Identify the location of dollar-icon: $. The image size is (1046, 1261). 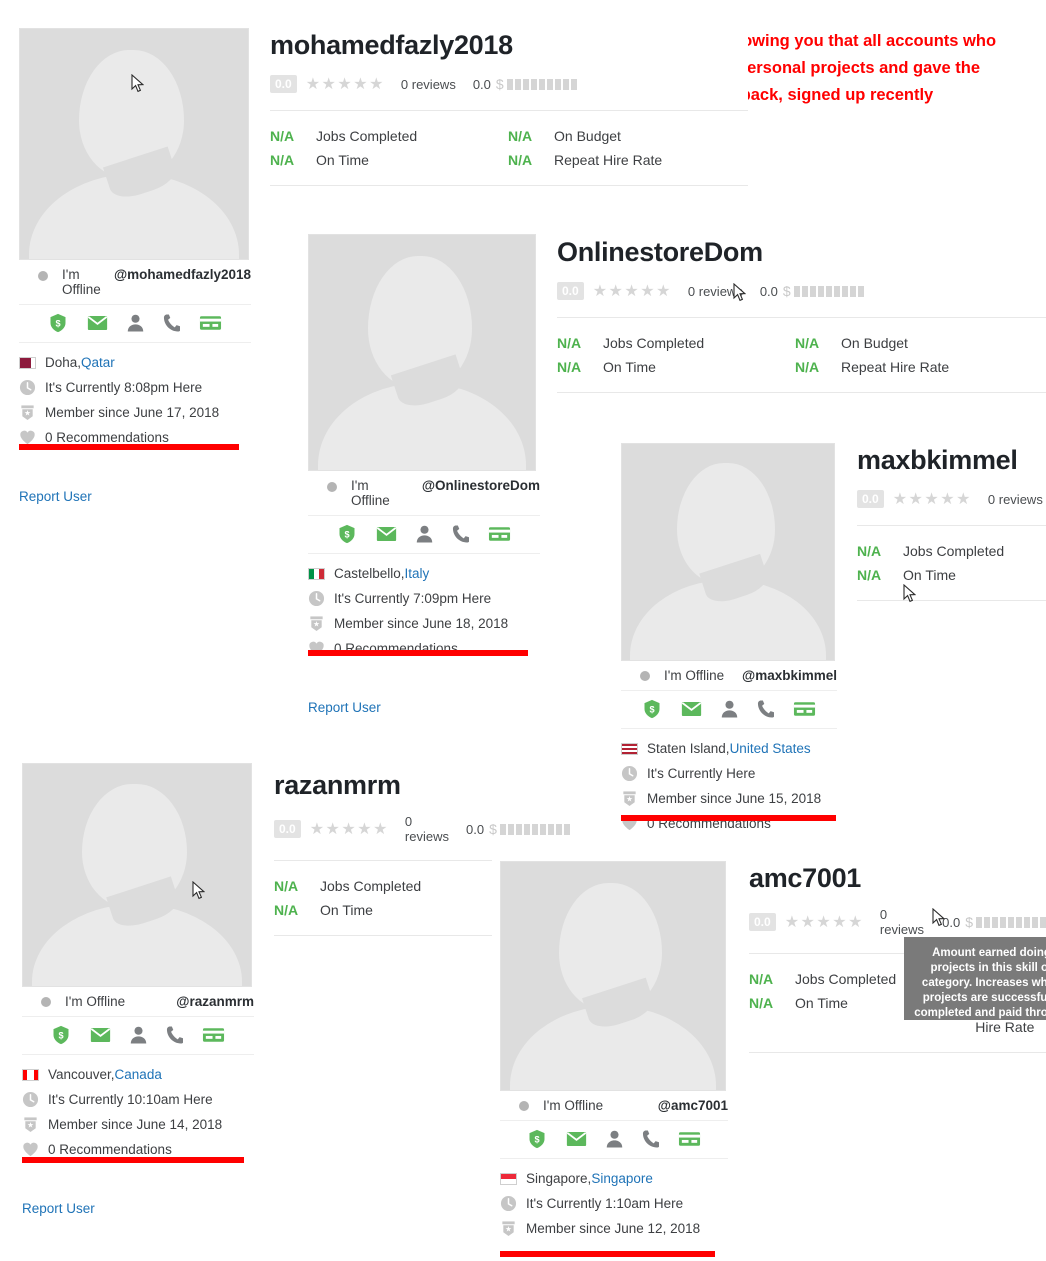
(969, 922).